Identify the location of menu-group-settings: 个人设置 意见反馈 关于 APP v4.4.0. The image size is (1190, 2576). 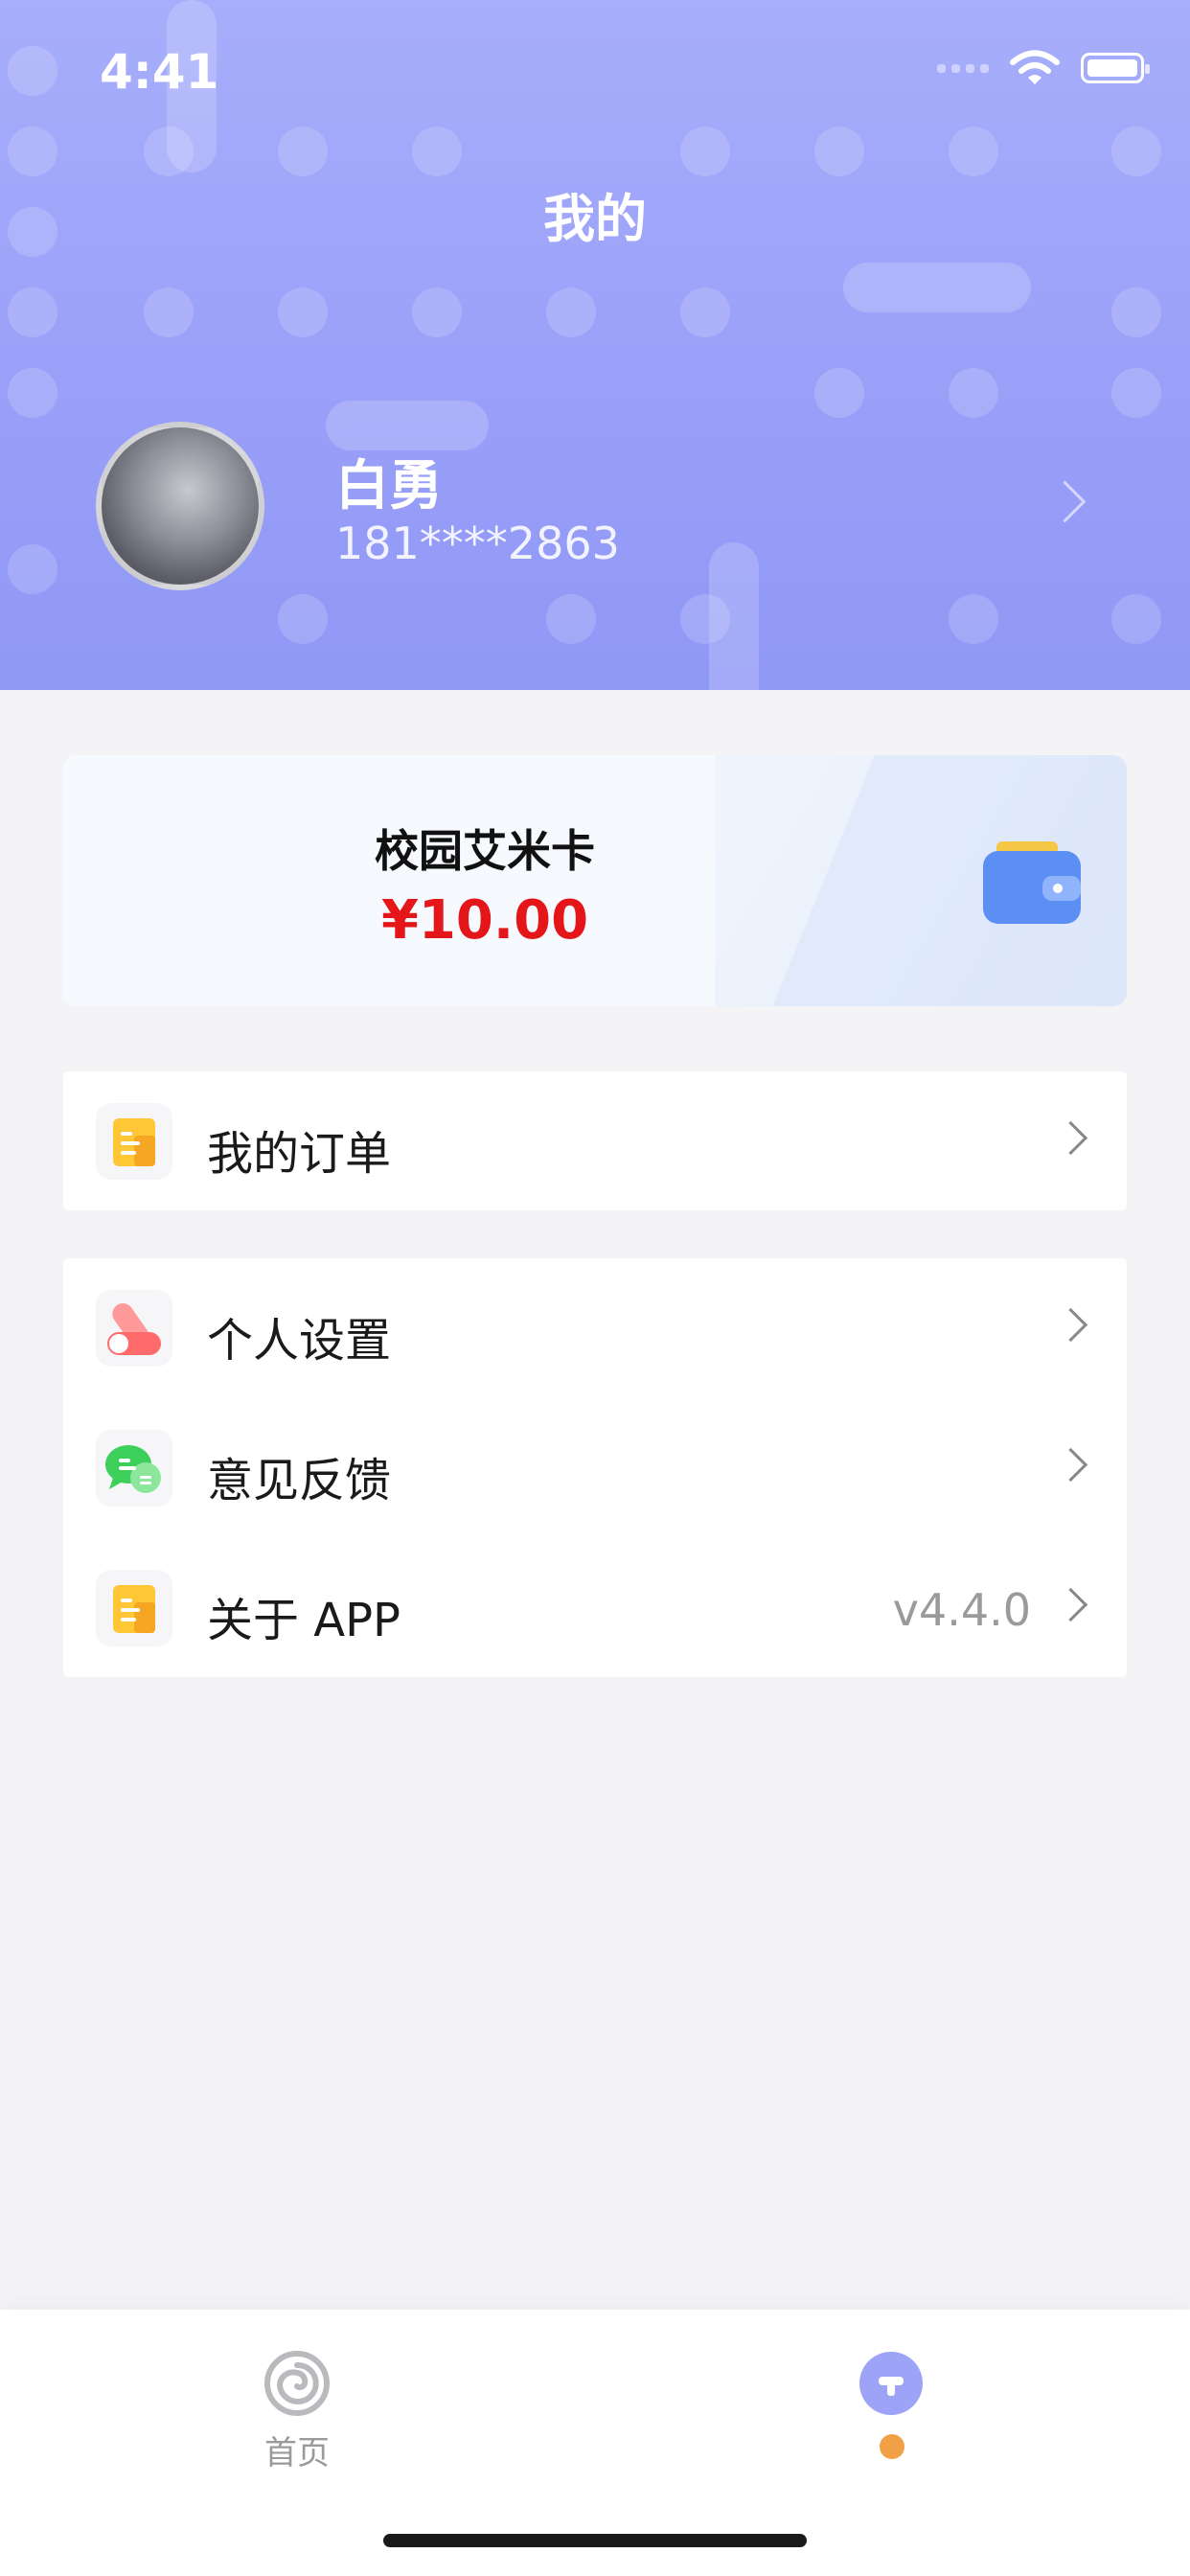
(595, 1467).